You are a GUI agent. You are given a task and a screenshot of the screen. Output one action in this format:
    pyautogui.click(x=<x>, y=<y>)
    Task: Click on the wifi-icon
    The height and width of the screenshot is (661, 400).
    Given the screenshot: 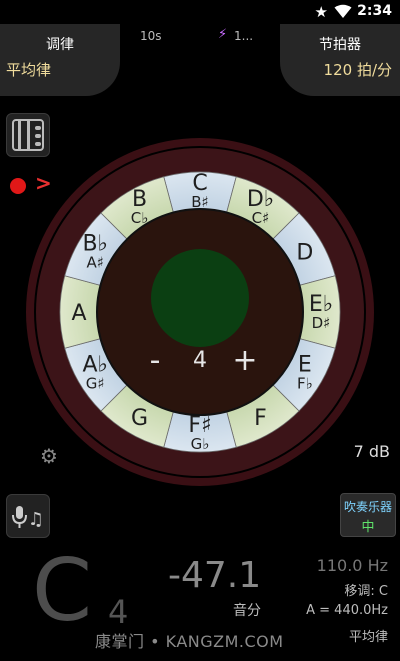 What is the action you would take?
    pyautogui.click(x=343, y=13)
    